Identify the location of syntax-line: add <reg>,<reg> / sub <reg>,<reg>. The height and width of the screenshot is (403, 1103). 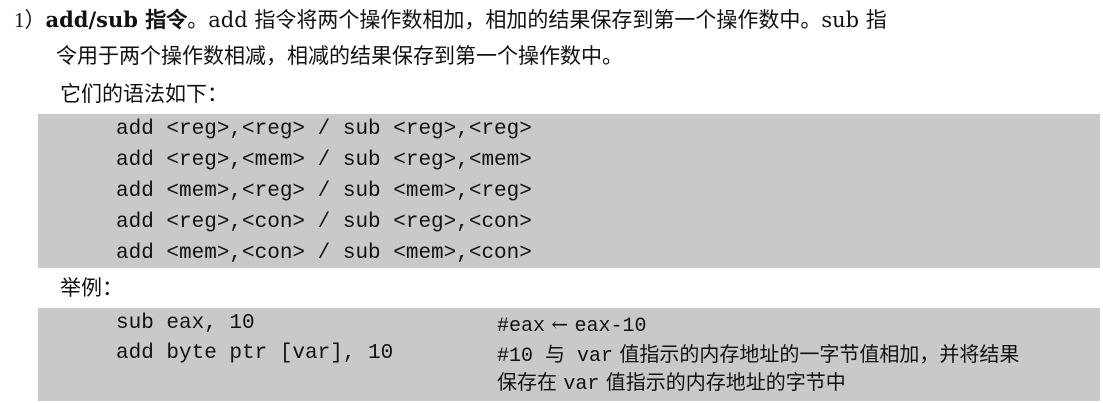
(324, 129).